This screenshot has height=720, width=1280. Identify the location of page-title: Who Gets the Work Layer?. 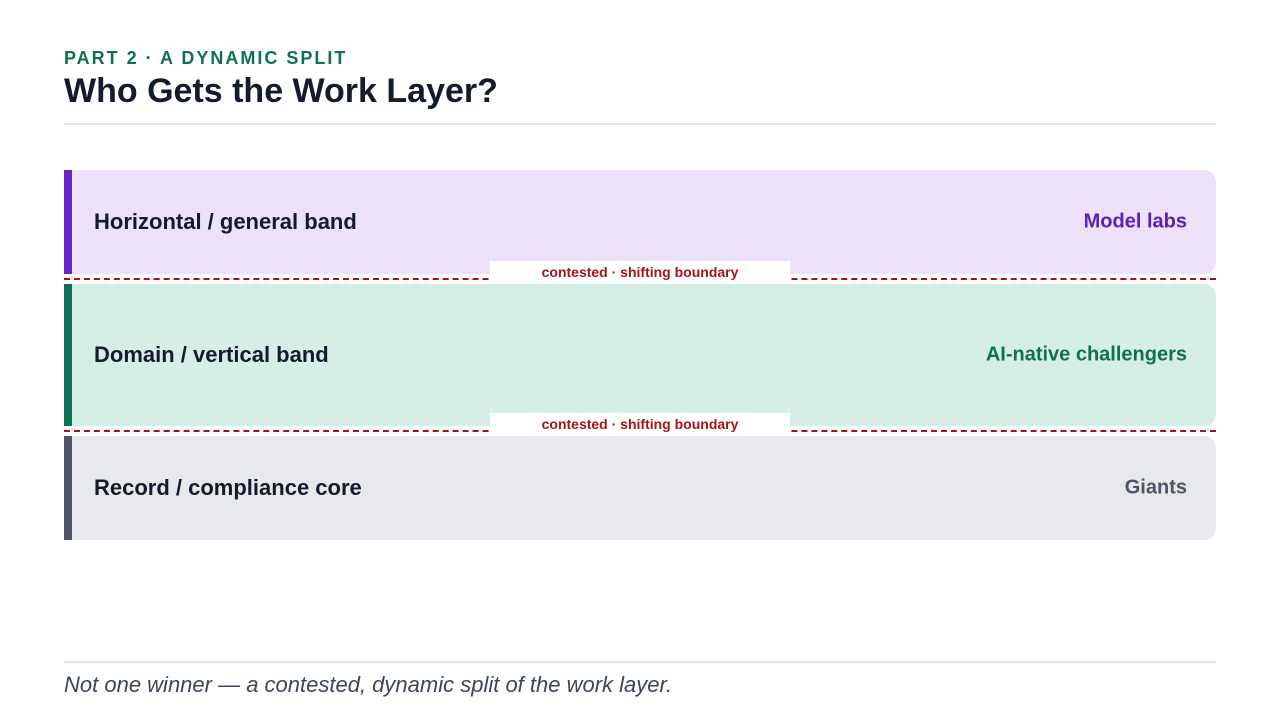
(281, 91).